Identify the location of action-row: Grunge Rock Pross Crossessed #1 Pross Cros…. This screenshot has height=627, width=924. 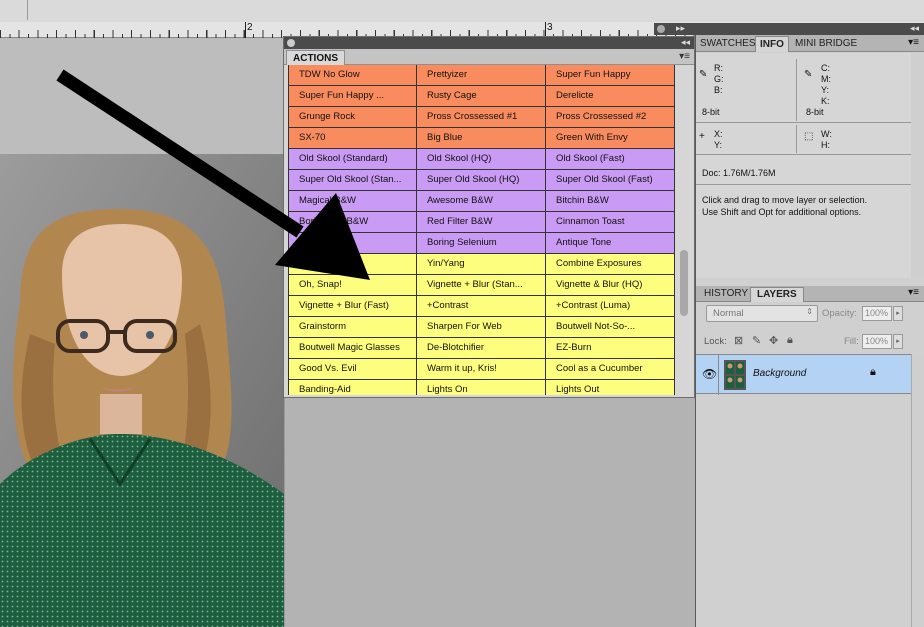
(481, 117).